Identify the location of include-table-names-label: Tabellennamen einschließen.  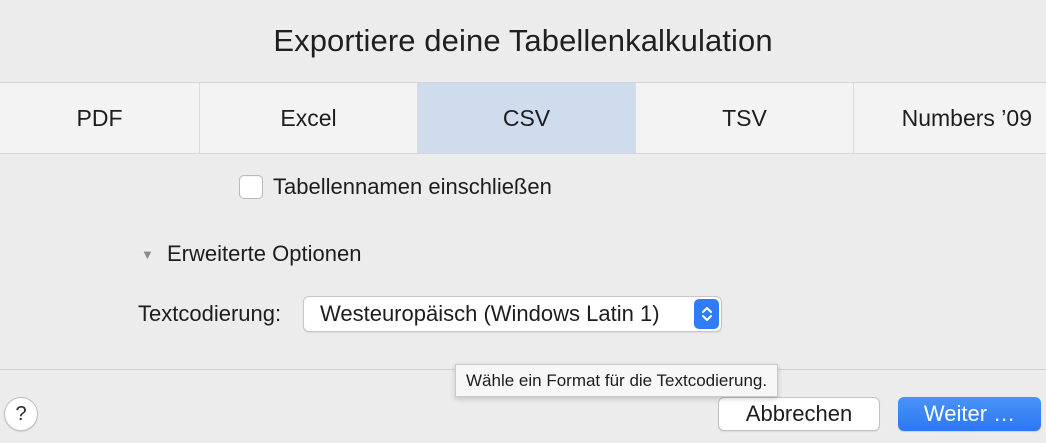
(412, 186).